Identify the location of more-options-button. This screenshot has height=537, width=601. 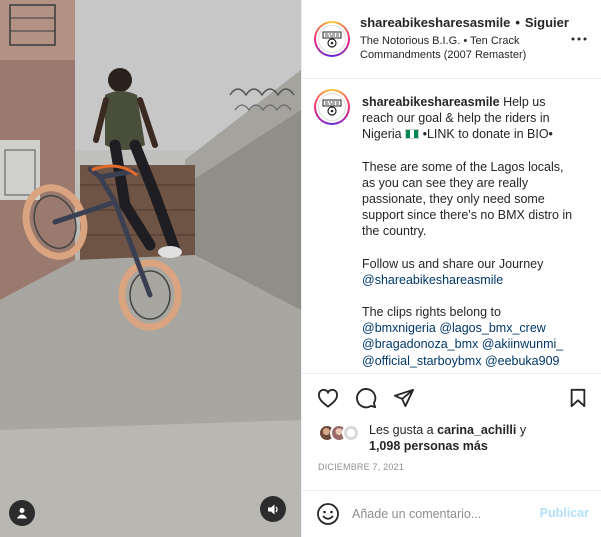
(579, 39).